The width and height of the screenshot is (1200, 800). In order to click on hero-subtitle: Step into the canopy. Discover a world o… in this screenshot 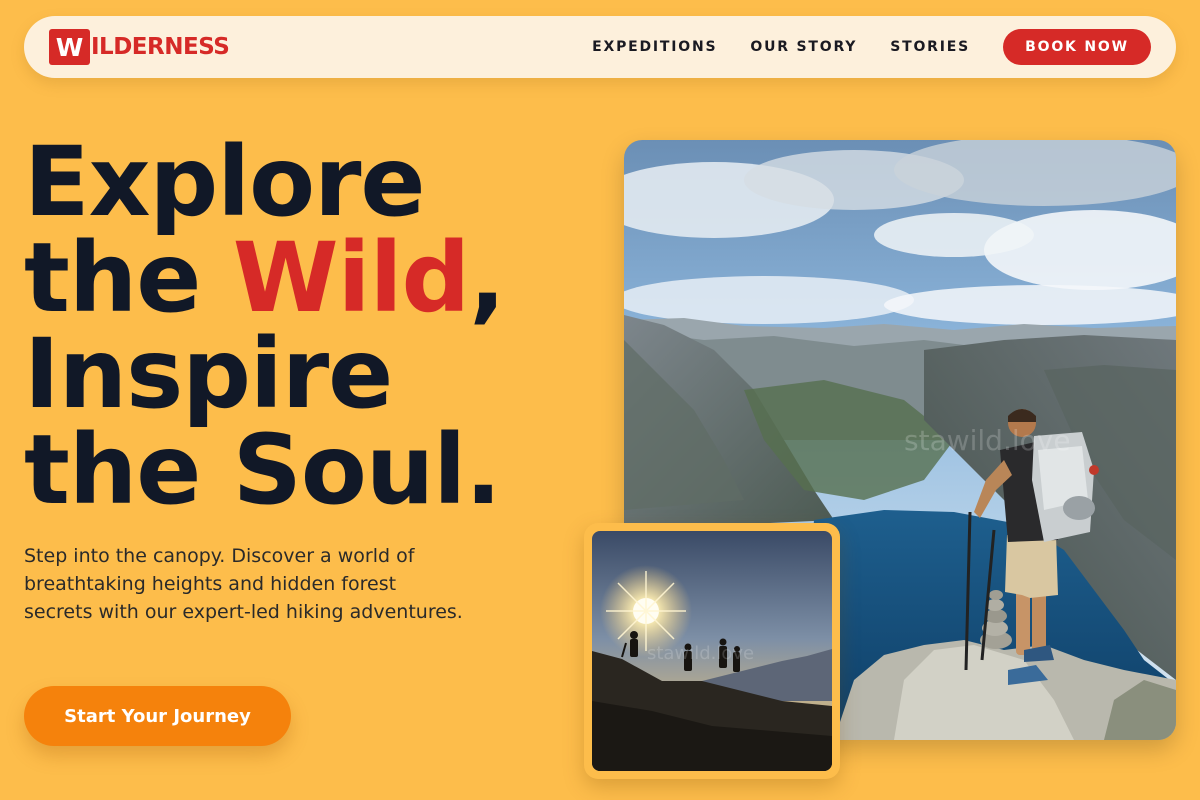, I will do `click(243, 584)`.